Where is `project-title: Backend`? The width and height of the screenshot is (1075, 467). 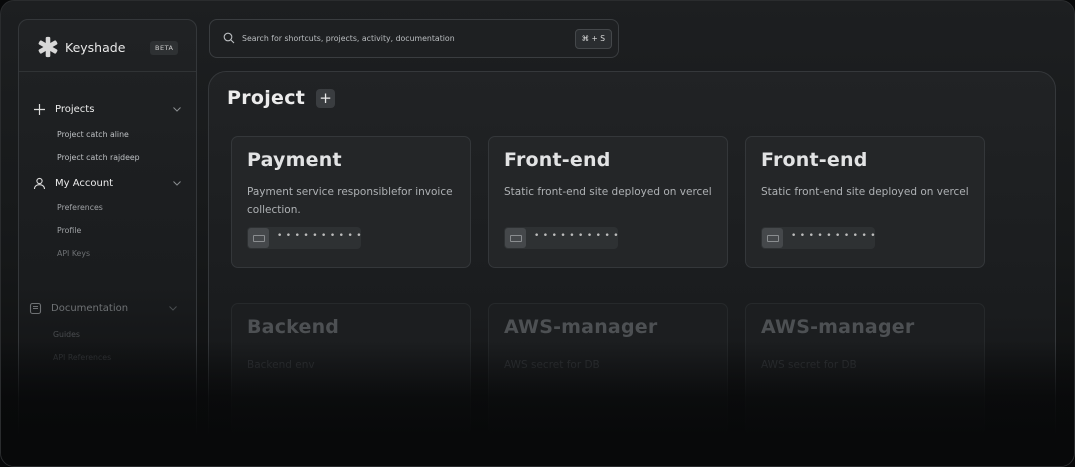 project-title: Backend is located at coordinates (293, 327).